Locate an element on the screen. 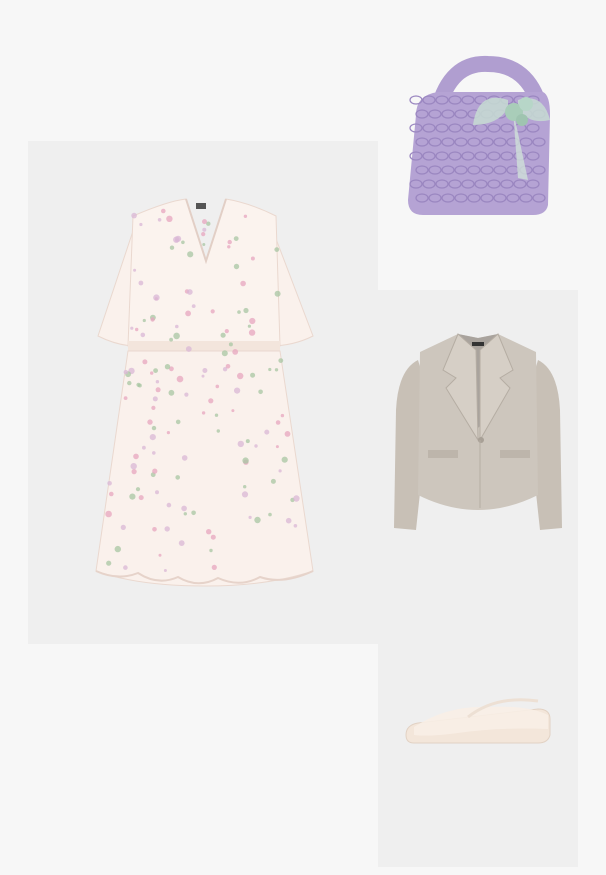 This screenshot has height=875, width=606. blazer-image is located at coordinates (478, 433).